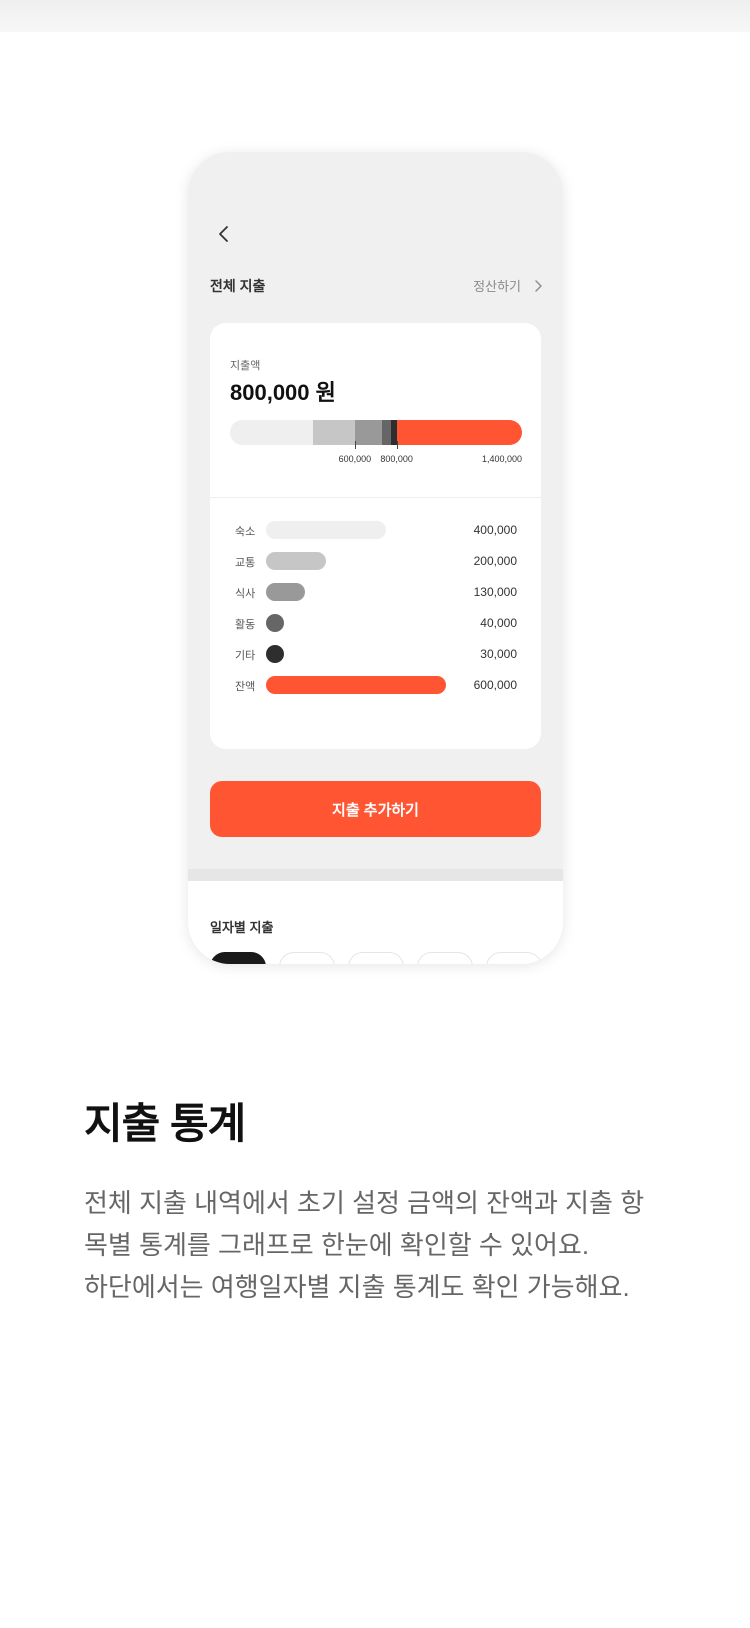  Describe the element at coordinates (355, 459) in the screenshot. I see `tick-label: 600,000` at that location.